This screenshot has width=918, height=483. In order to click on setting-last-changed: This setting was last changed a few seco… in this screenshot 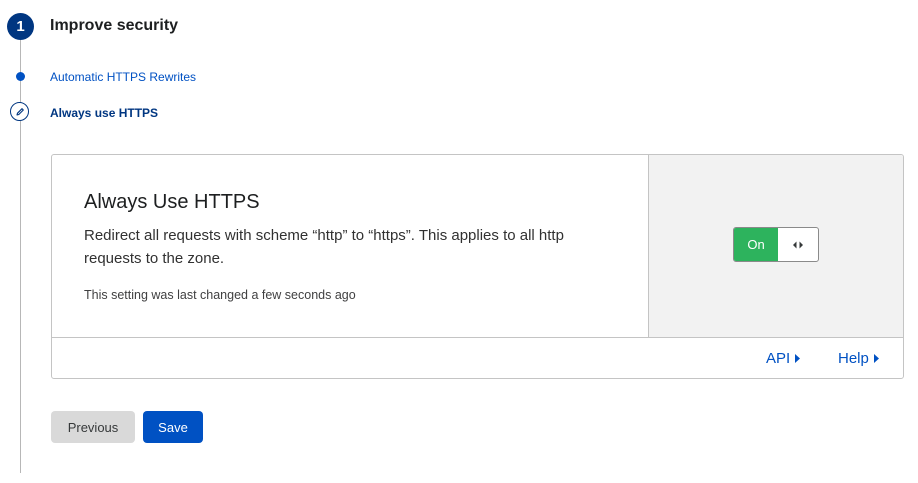, I will do `click(220, 295)`.